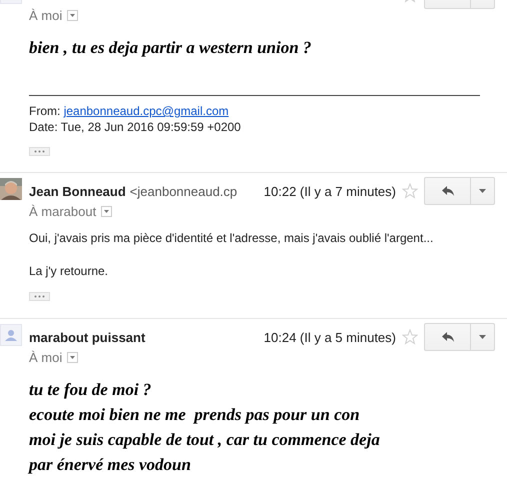 Image resolution: width=507 pixels, height=504 pixels. Describe the element at coordinates (170, 48) in the screenshot. I see `message-text: bien , tu es deja partir a western union ?` at that location.